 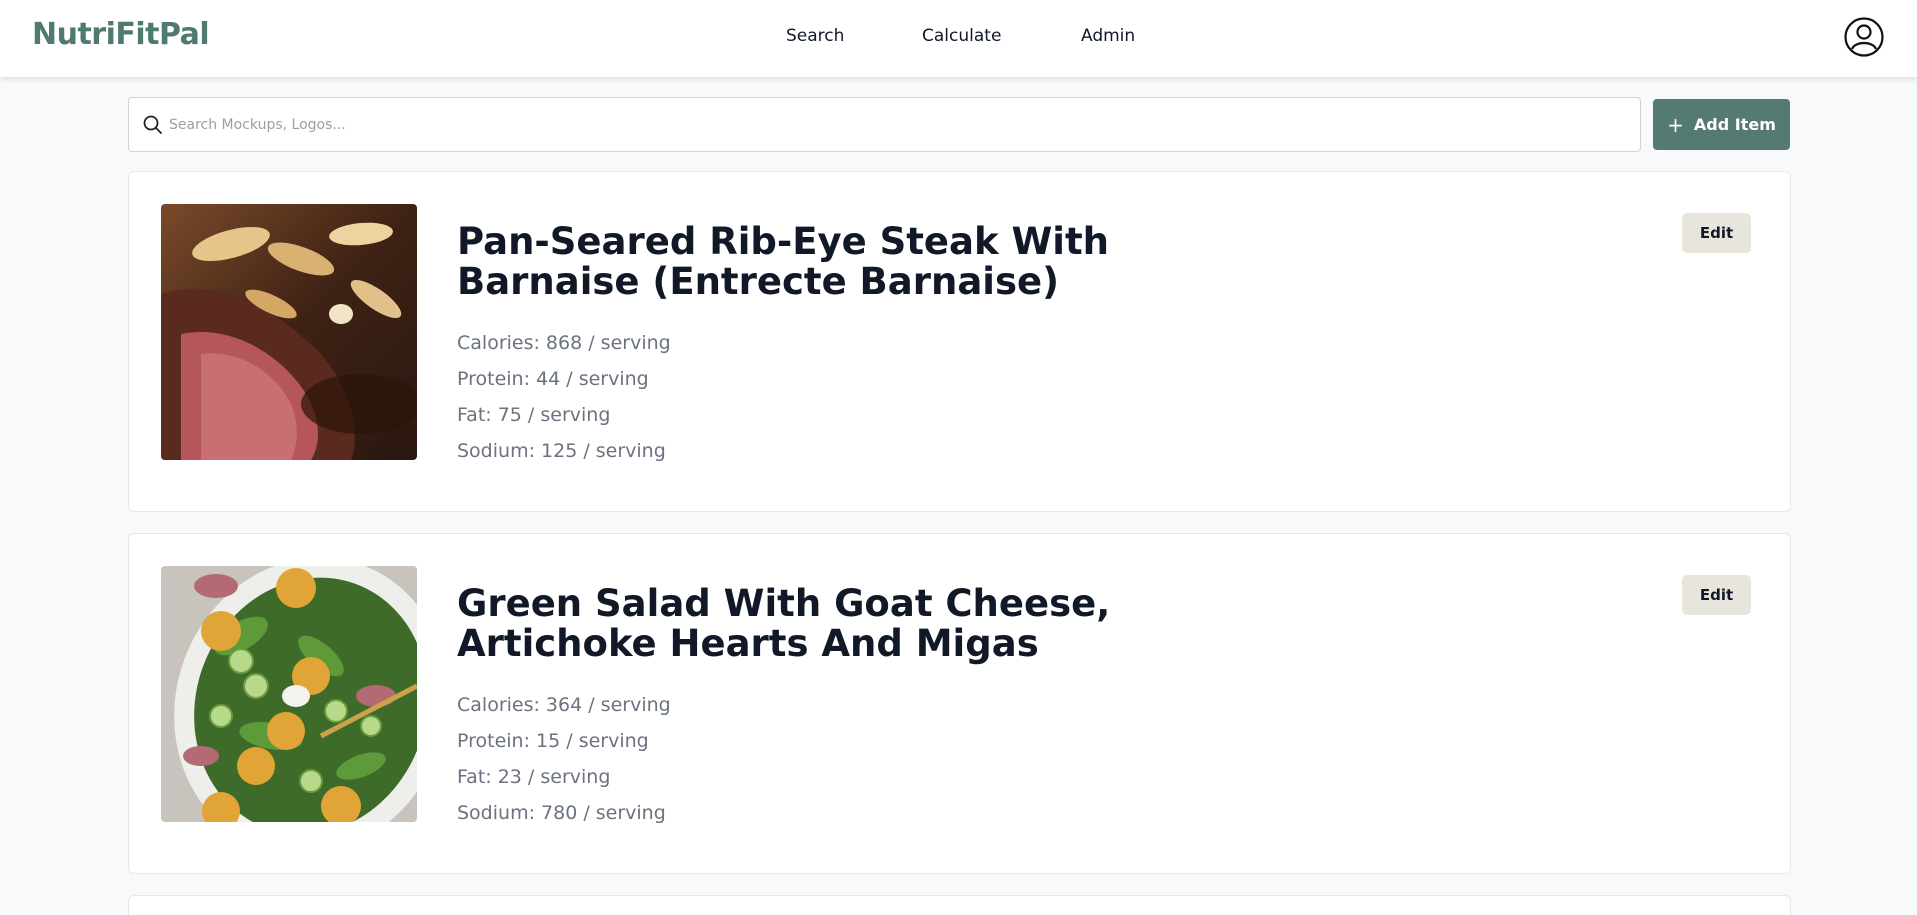 What do you see at coordinates (121, 34) in the screenshot?
I see `brand-logo: NutriFitPal` at bounding box center [121, 34].